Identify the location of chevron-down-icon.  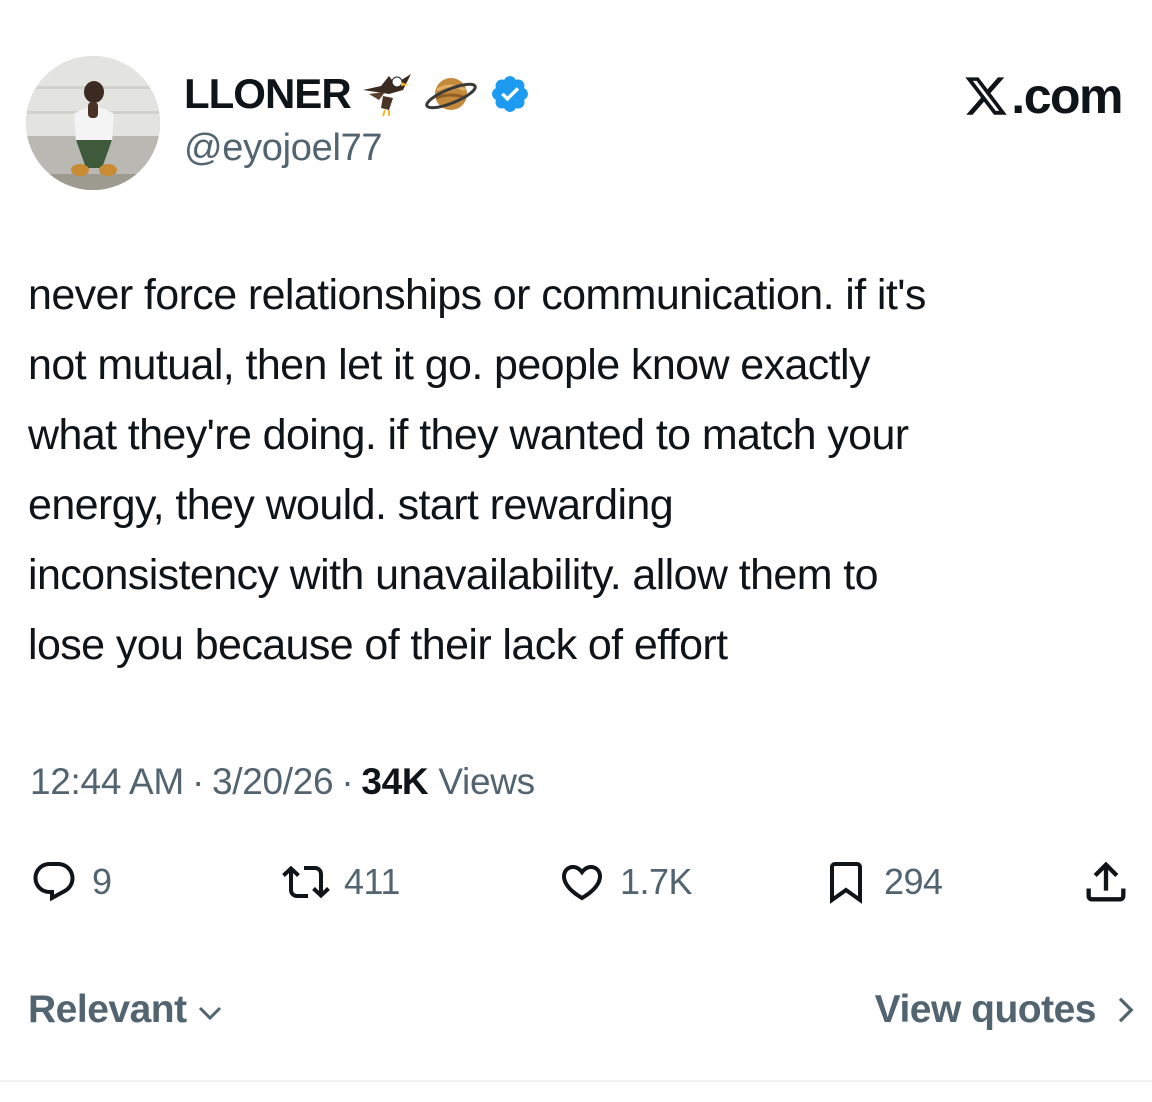
(209, 1013).